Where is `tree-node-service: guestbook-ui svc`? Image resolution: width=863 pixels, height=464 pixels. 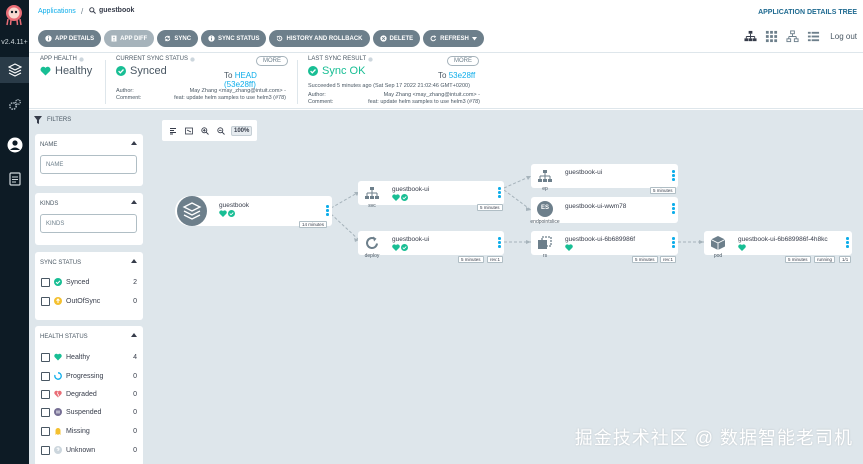
tree-node-service: guestbook-ui svc is located at coordinates (431, 195).